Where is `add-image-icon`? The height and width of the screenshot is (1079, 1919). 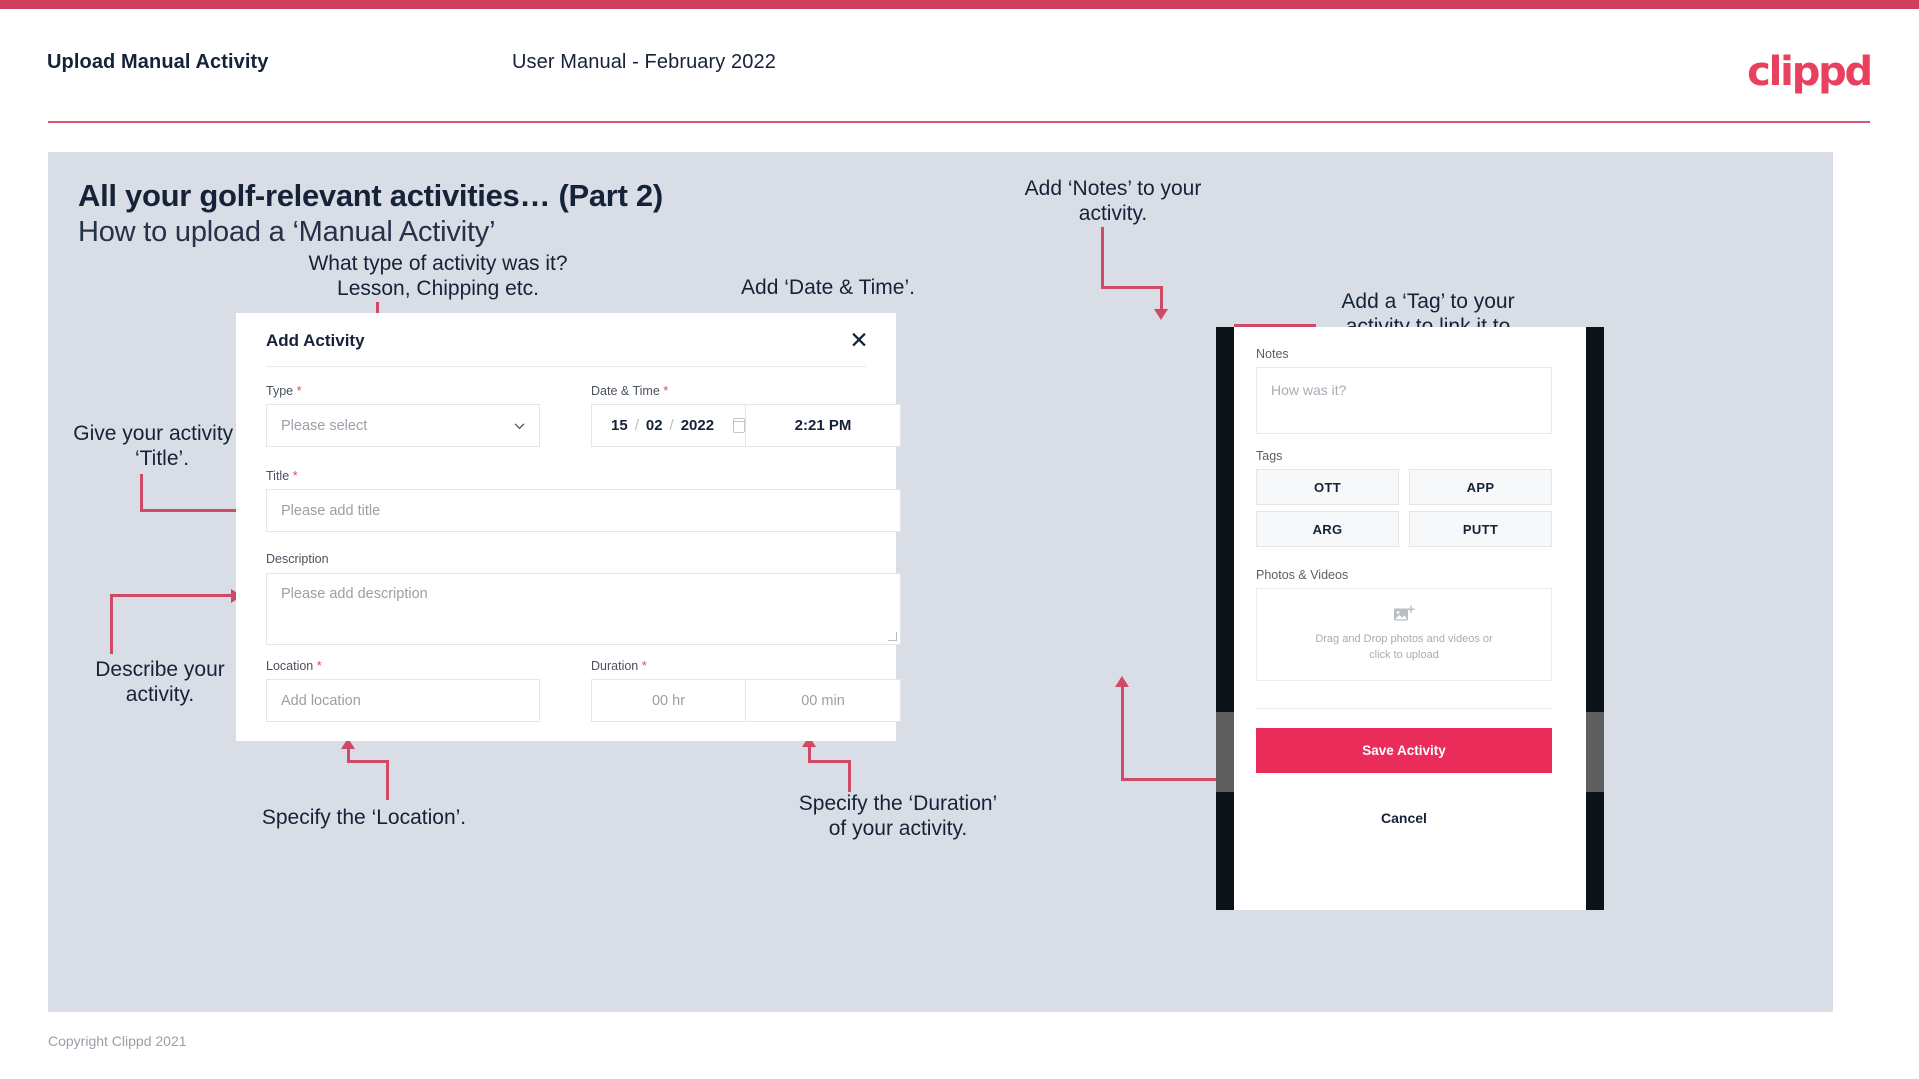 add-image-icon is located at coordinates (1404, 613).